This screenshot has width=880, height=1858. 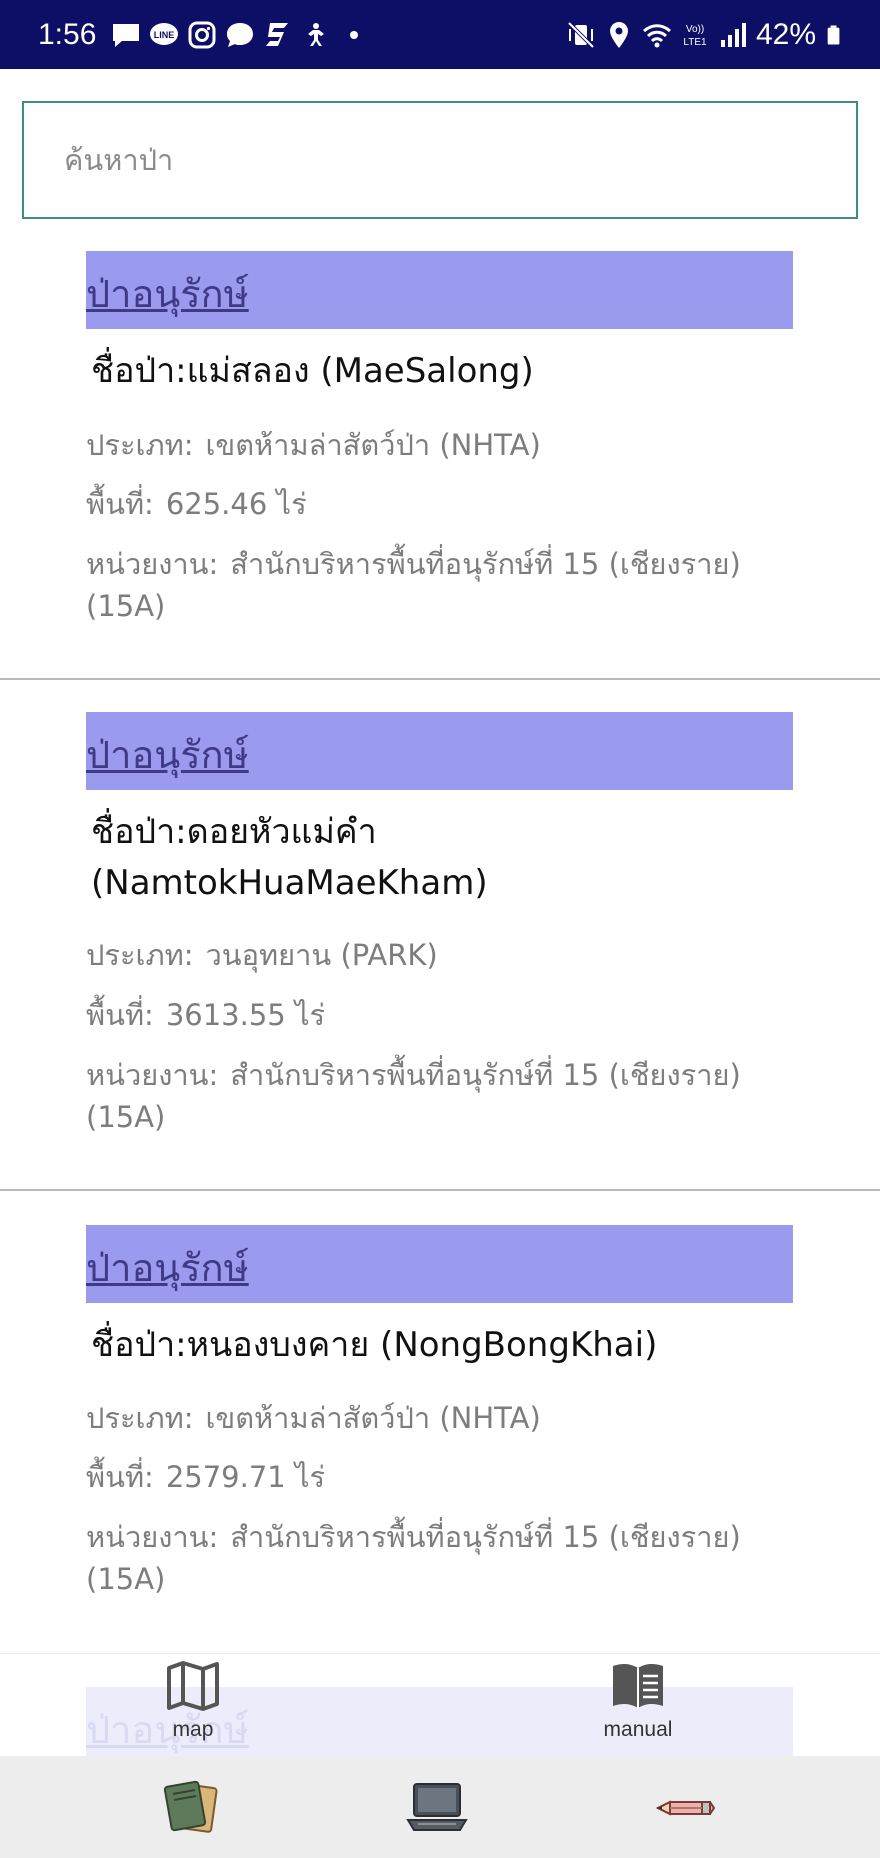 What do you see at coordinates (374, 1345) in the screenshot?
I see `forest-name: ชื่อป่า:หนองบงคาย (NongBongKhai)` at bounding box center [374, 1345].